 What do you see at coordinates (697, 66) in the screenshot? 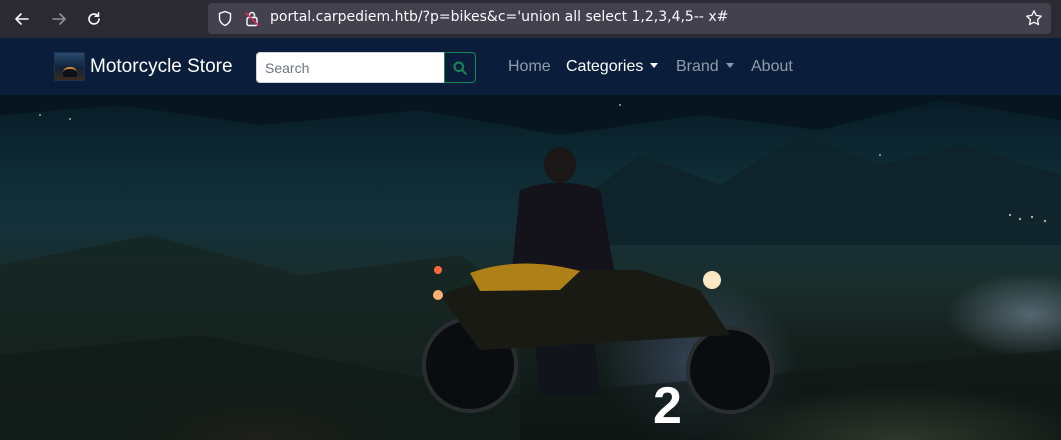
I see `nav-brand-label: Brand` at bounding box center [697, 66].